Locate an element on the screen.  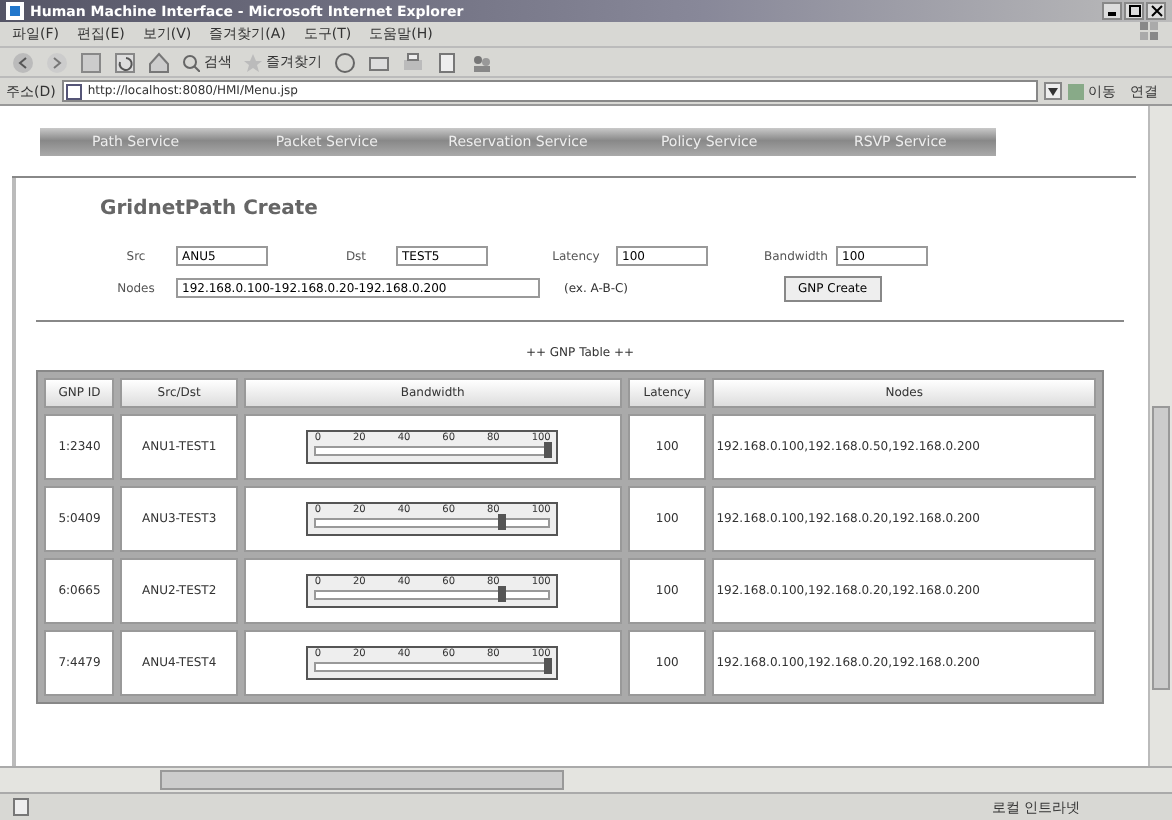
home-icon is located at coordinates (159, 62).